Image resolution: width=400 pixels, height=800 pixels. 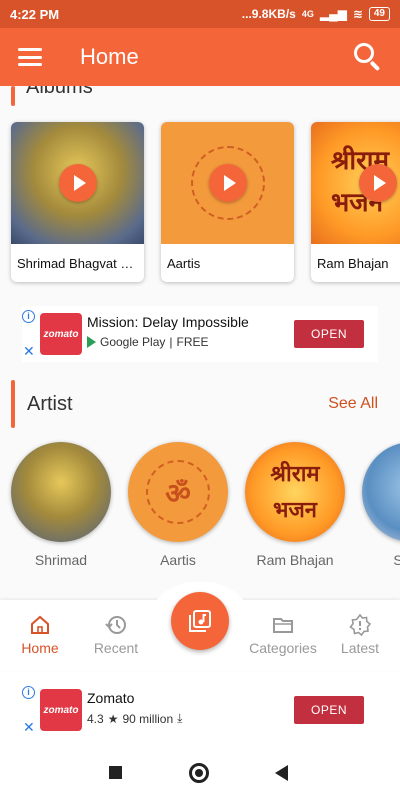 I want to click on status-icons: ...9.8KB/s 4G ▂▄▆ ≋ 49, so click(x=316, y=14).